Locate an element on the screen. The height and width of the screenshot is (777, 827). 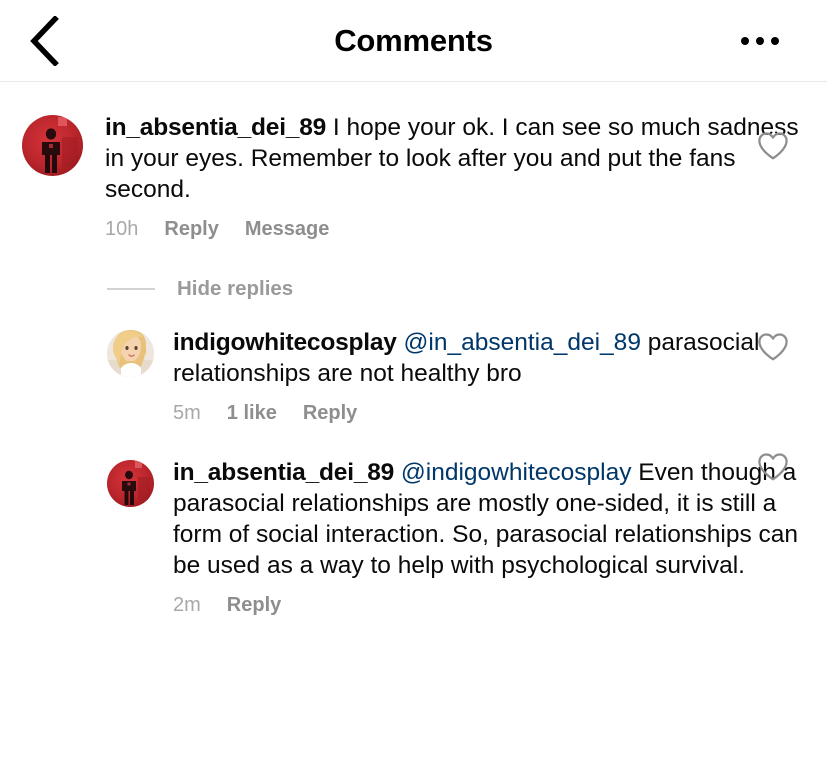
comment-username: indigowhitecosplay is located at coordinates (285, 342).